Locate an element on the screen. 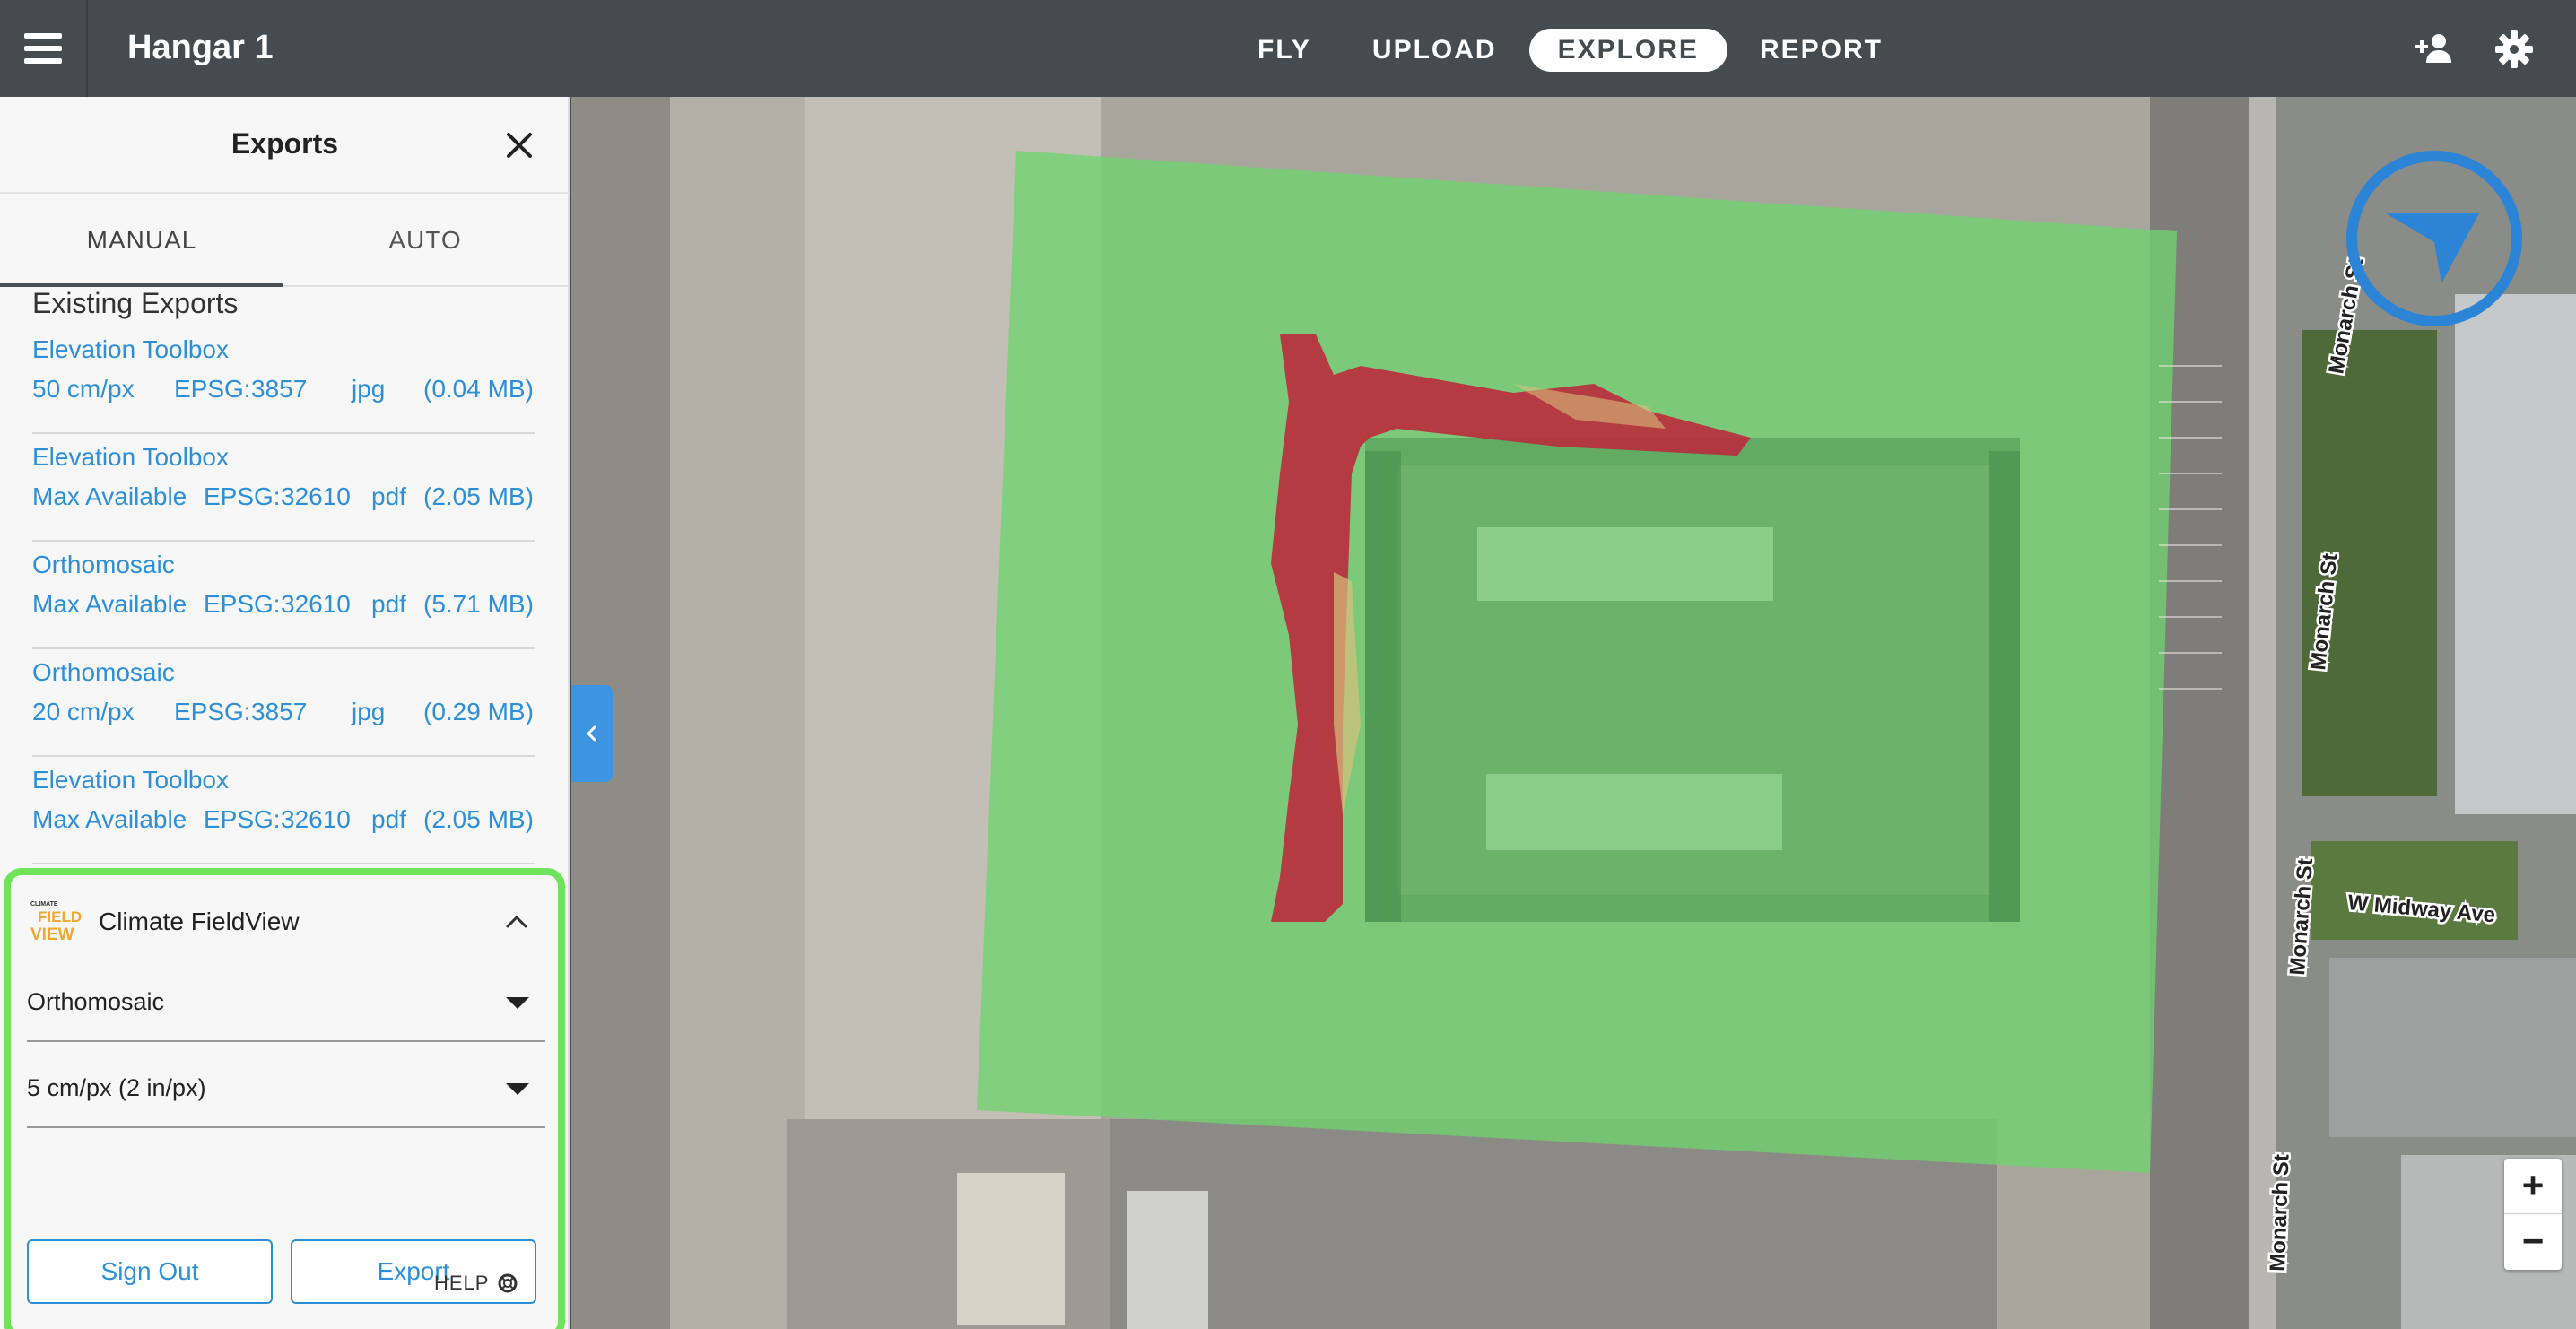 The image size is (2576, 1329). lifebuoy-icon is located at coordinates (508, 1283).